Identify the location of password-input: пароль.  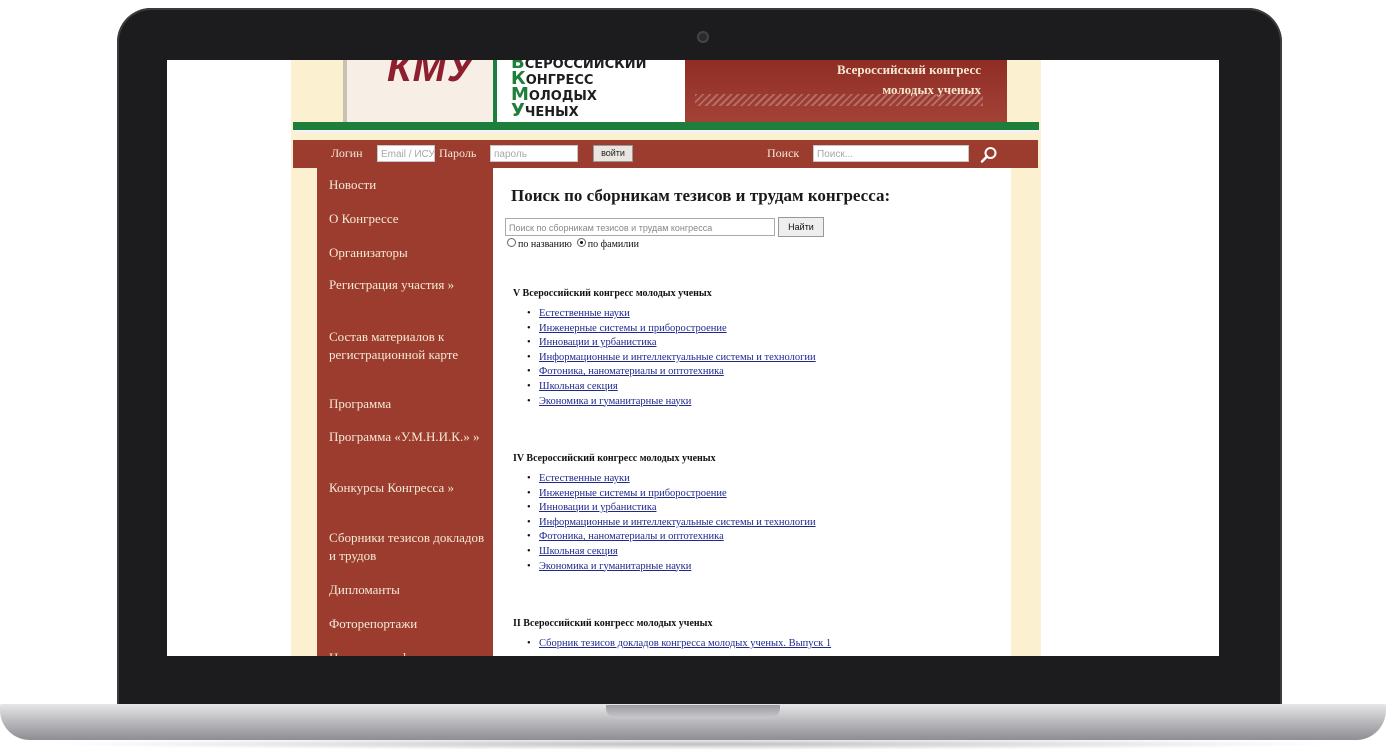
(534, 153).